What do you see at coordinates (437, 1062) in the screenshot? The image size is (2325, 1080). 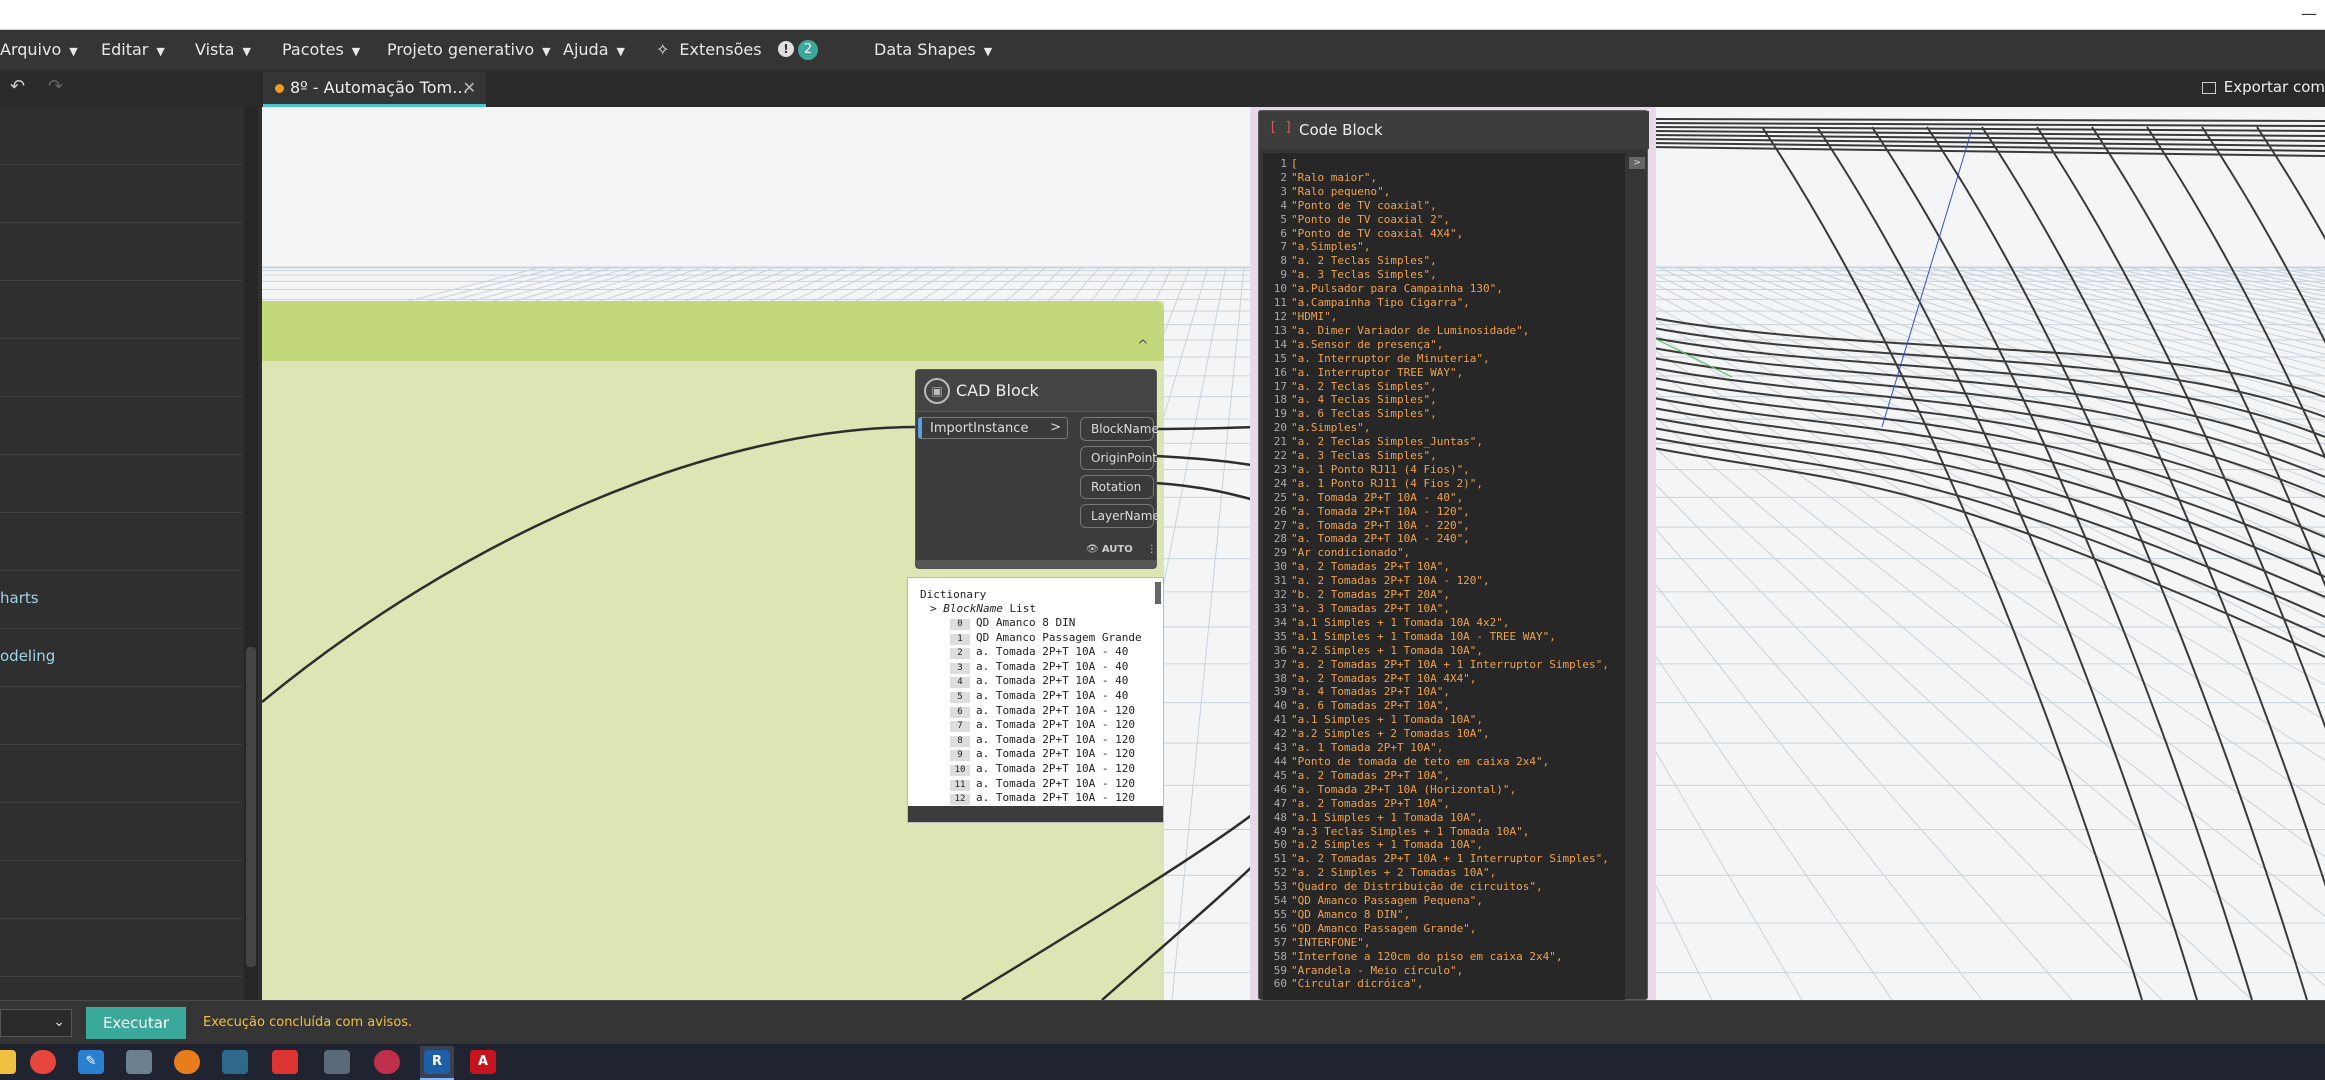 I see `revit-icon: R` at bounding box center [437, 1062].